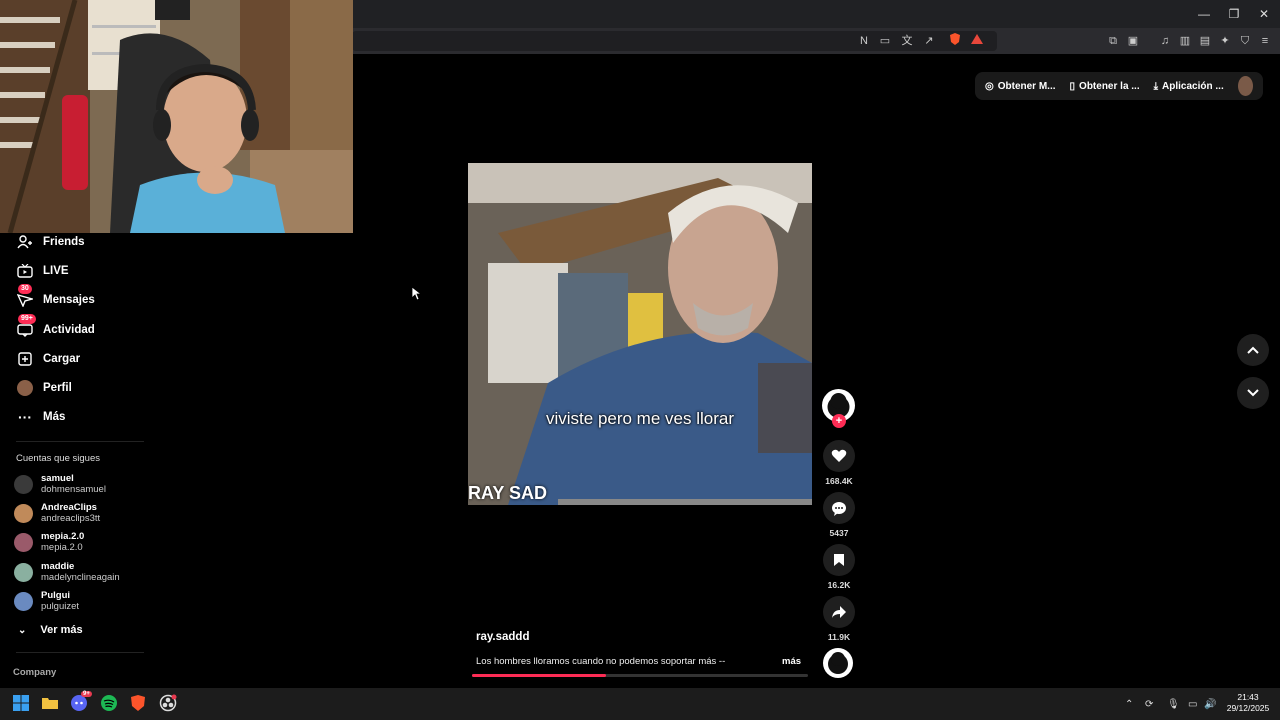  What do you see at coordinates (640, 675) in the screenshot?
I see `video-progress-bar` at bounding box center [640, 675].